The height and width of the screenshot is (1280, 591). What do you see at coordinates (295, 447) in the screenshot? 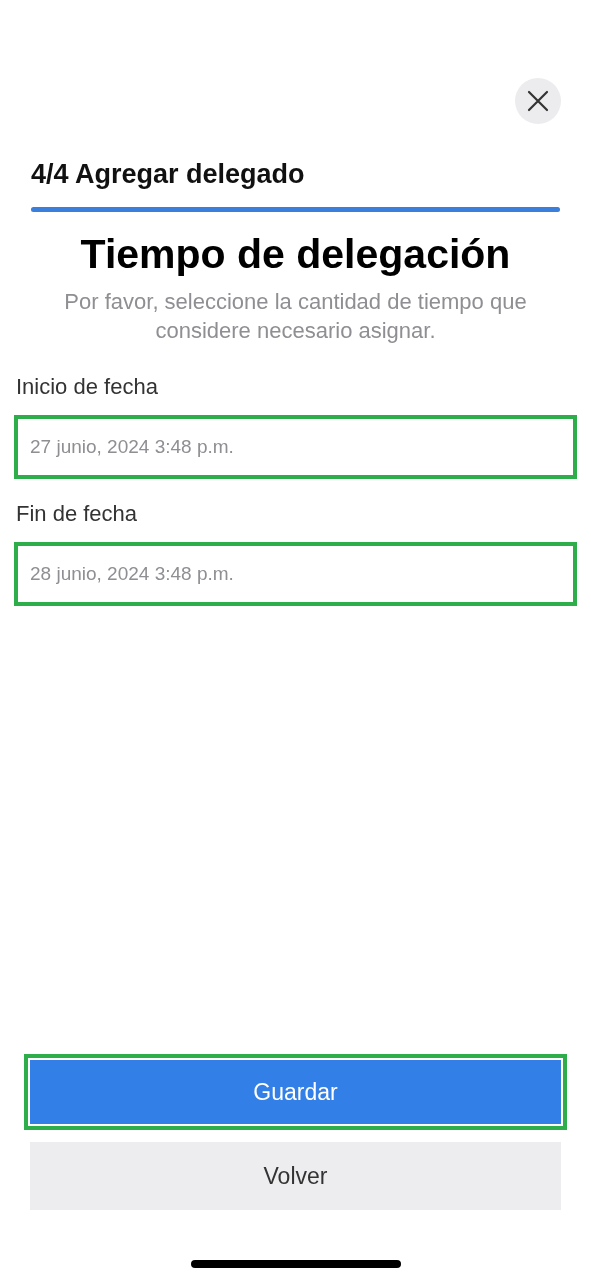
I see `date-field: 27 junio, 2024 3:48 p.m.` at bounding box center [295, 447].